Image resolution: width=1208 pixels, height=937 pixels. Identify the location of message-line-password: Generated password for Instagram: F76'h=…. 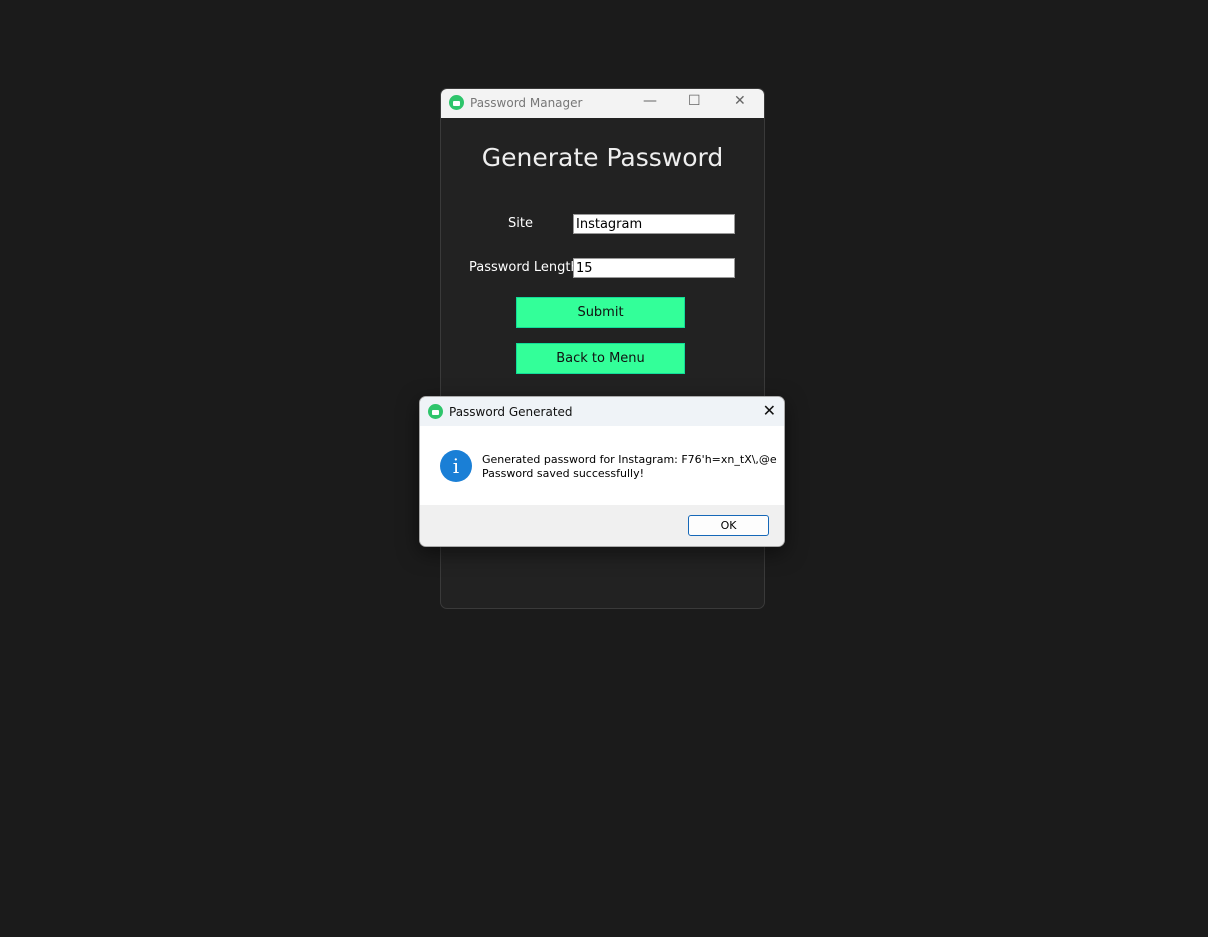
(629, 459).